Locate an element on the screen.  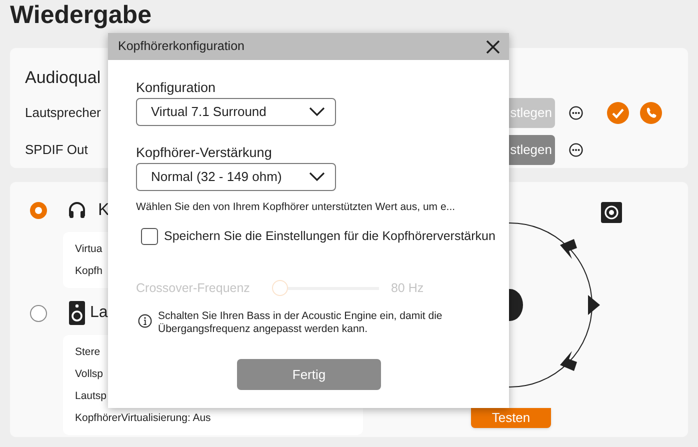
subwoofer-icon is located at coordinates (611, 212).